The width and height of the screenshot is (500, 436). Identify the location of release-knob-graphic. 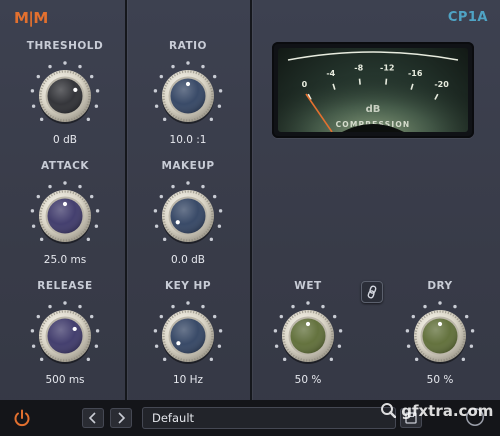
(65, 332).